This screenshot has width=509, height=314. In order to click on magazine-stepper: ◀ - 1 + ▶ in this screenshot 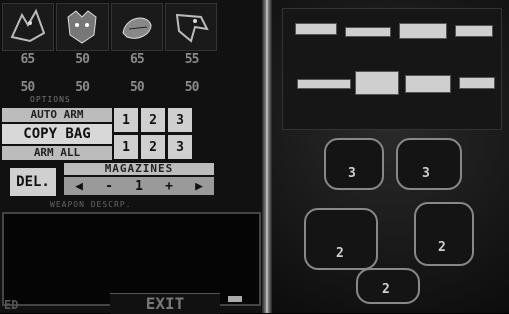, I will do `click(139, 186)`.